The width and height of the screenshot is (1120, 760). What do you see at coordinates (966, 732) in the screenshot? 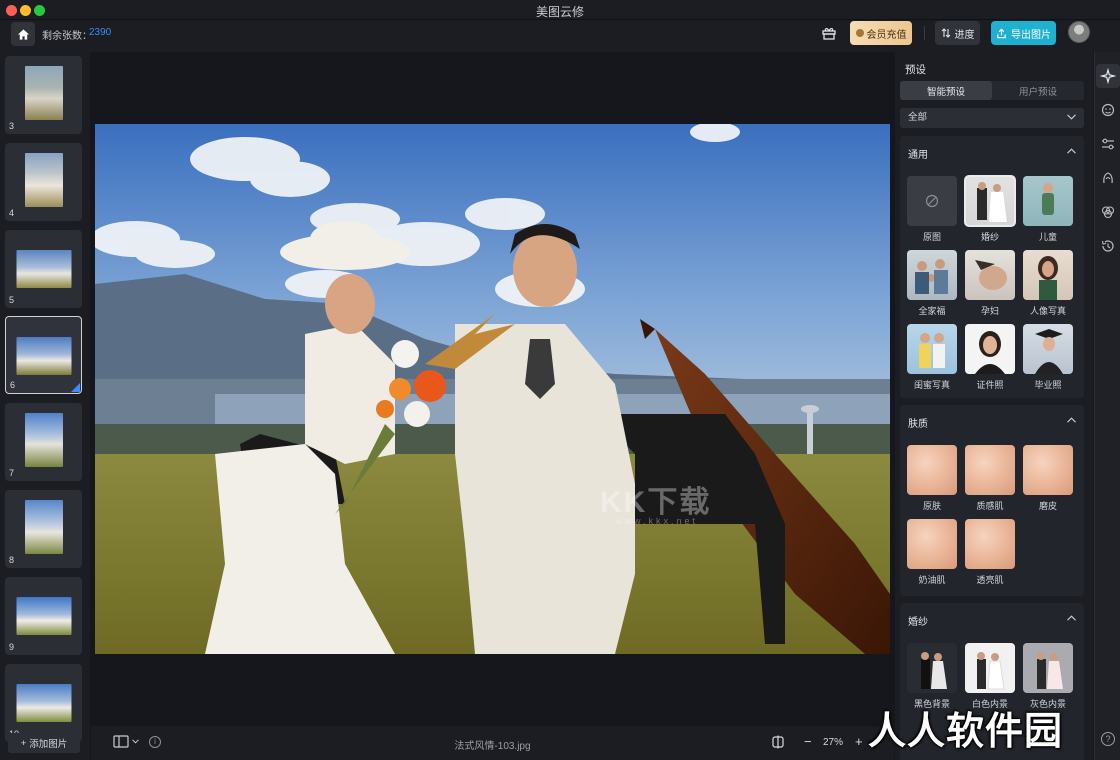
I see `site-watermark: 人人软件园` at bounding box center [966, 732].